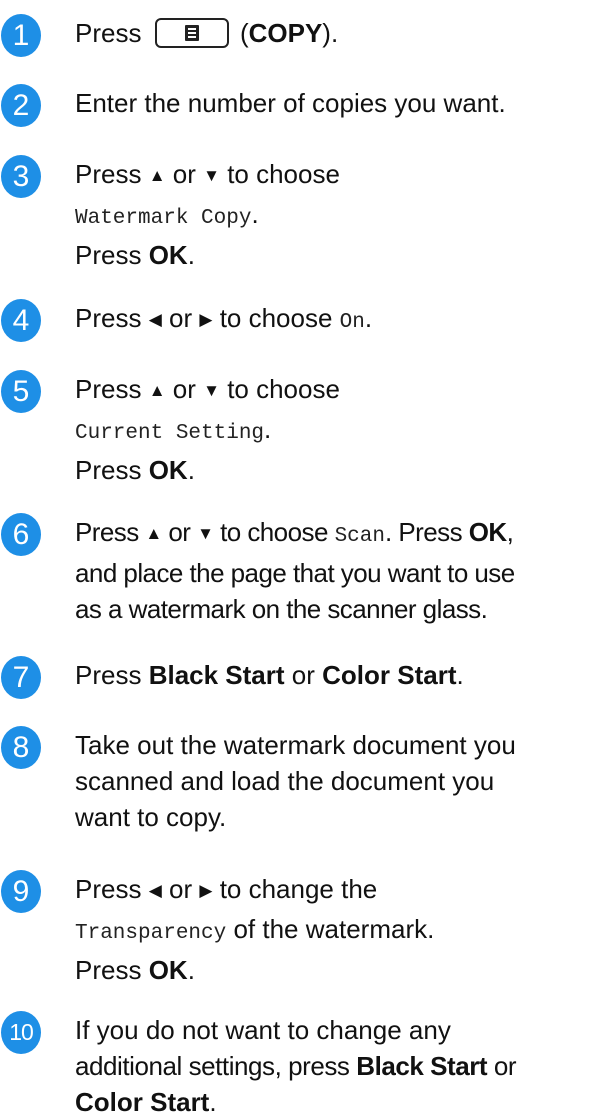  I want to click on step-text: Press (COPY)., so click(207, 33).